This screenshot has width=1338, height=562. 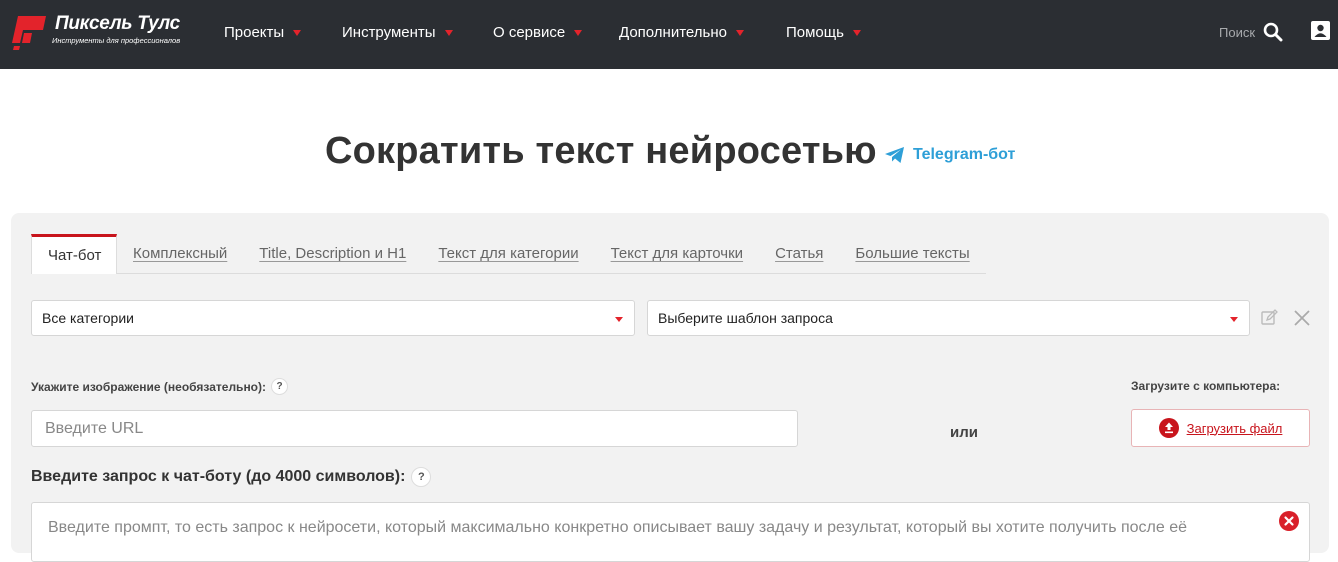 I want to click on template-select-value: Выберите шаблон запроса, so click(x=745, y=318).